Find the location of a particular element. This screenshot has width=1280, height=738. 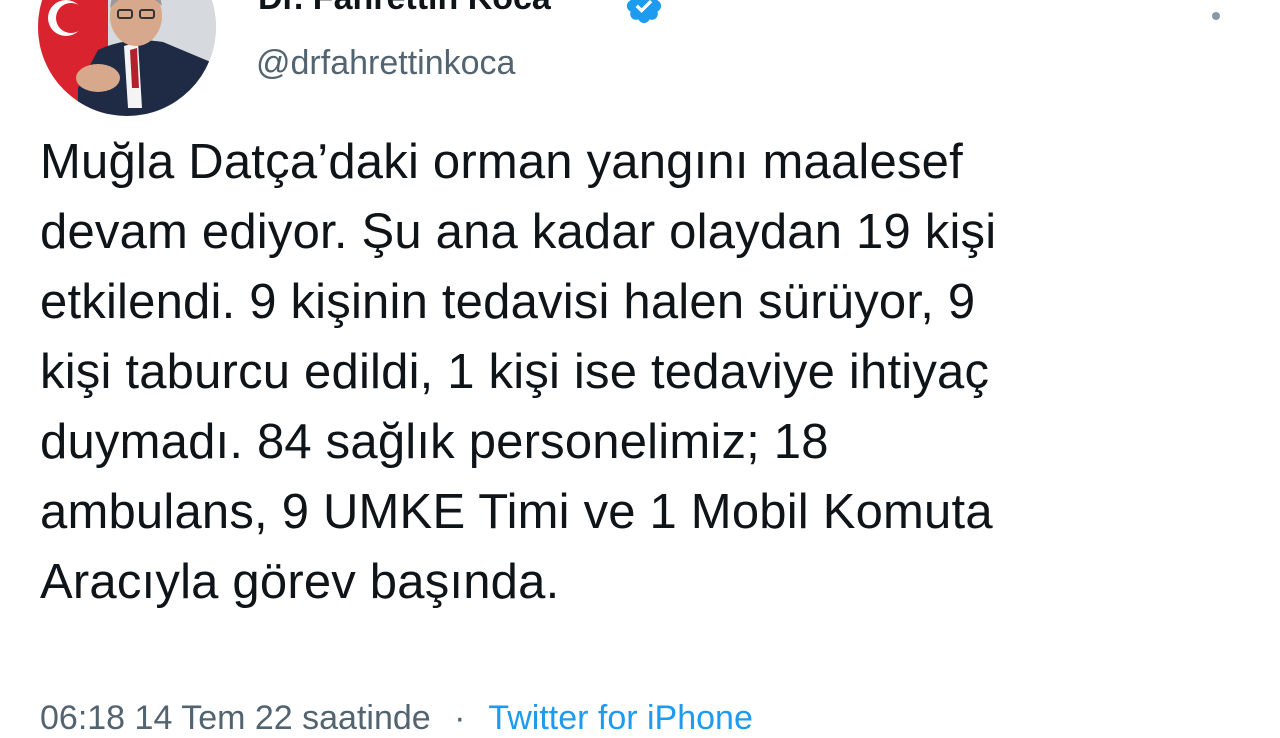

more-dot is located at coordinates (1216, 16).